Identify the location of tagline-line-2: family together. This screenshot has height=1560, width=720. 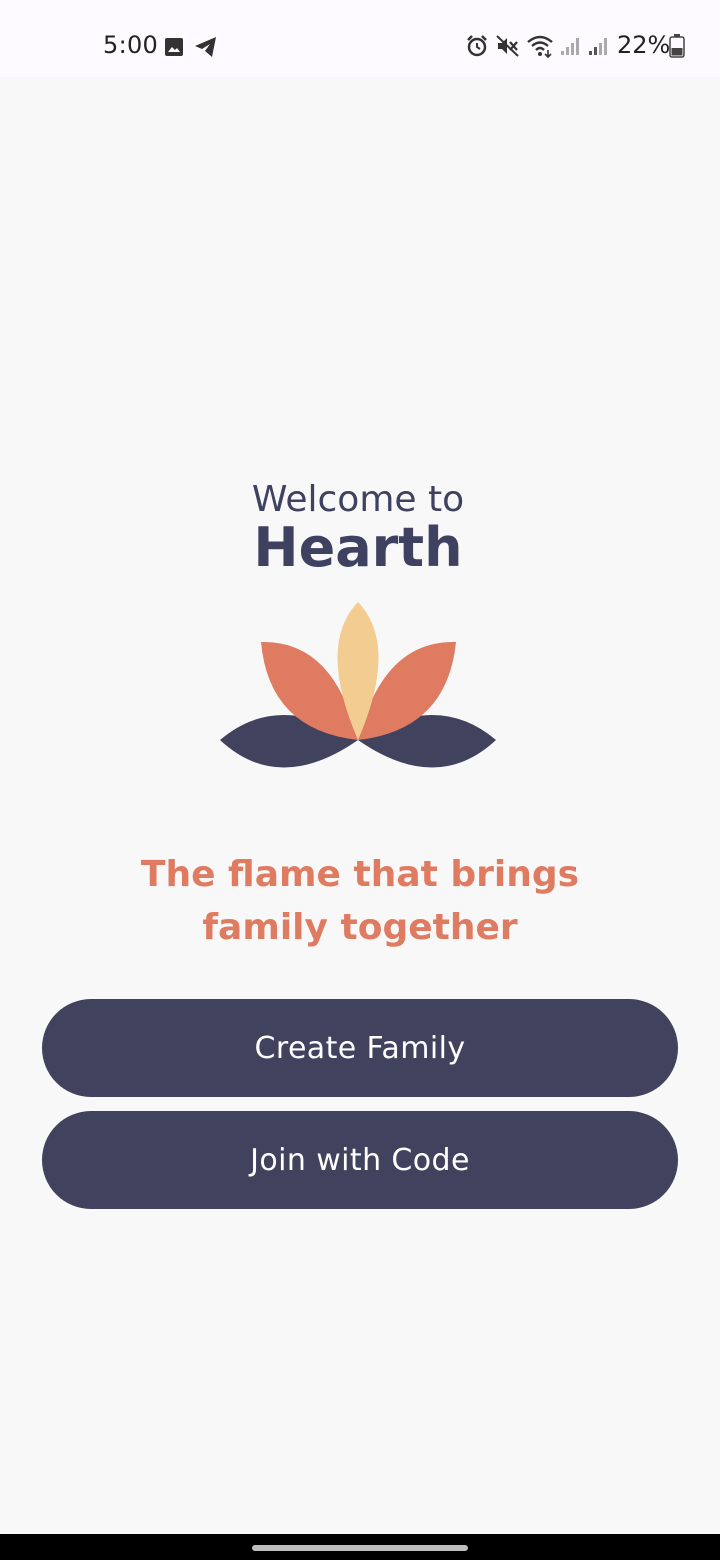
(360, 927).